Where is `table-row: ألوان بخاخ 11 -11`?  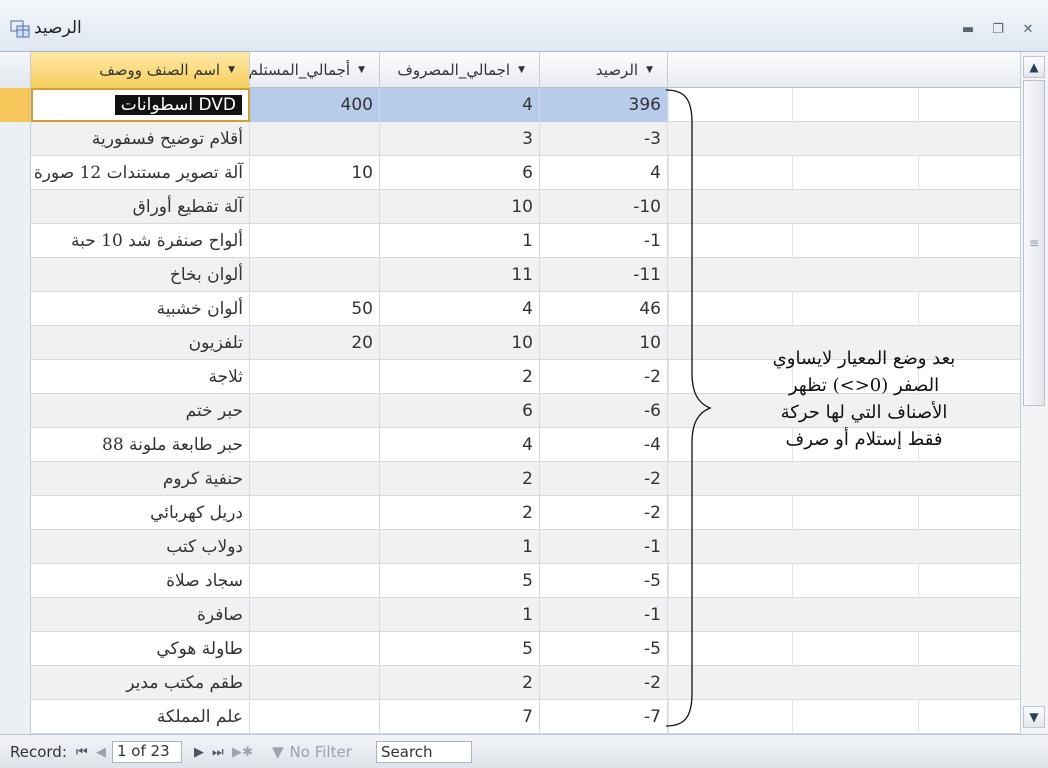 table-row: ألوان بخاخ 11 -11 is located at coordinates (510, 275).